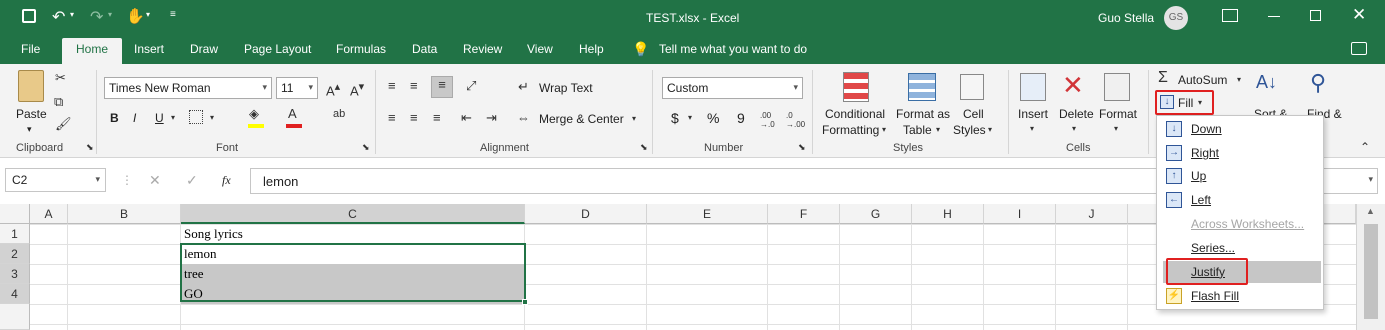  I want to click on tab-file: File, so click(30, 49).